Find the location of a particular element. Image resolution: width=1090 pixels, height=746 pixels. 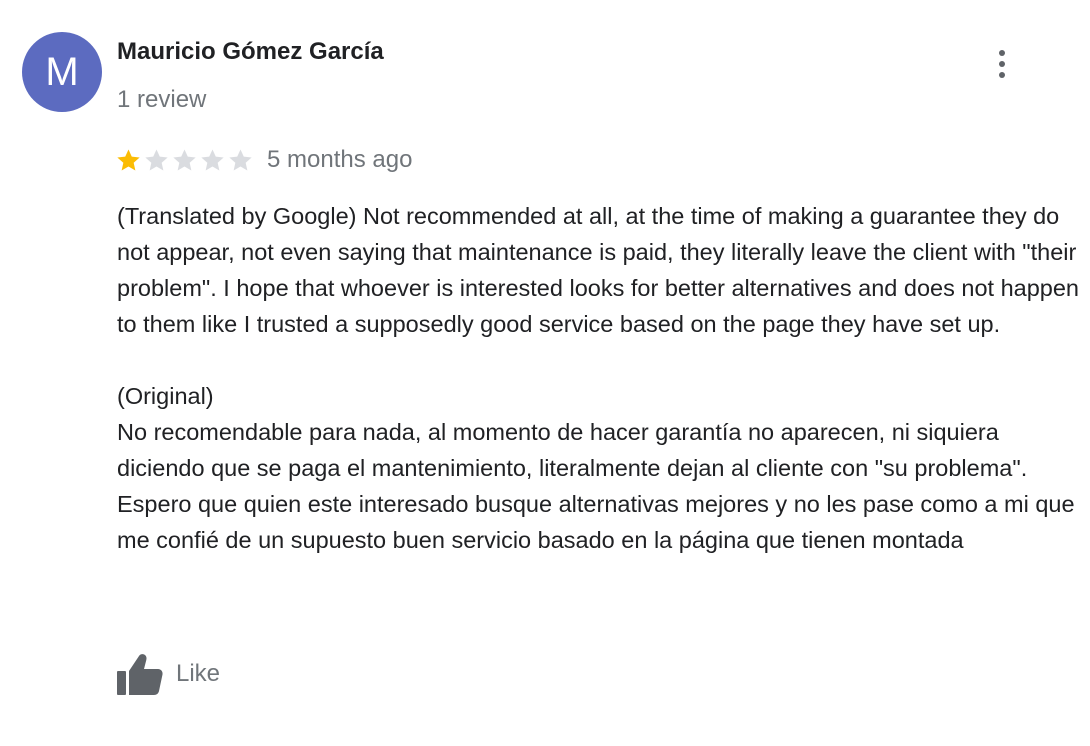

review-count: 1 review is located at coordinates (161, 100).